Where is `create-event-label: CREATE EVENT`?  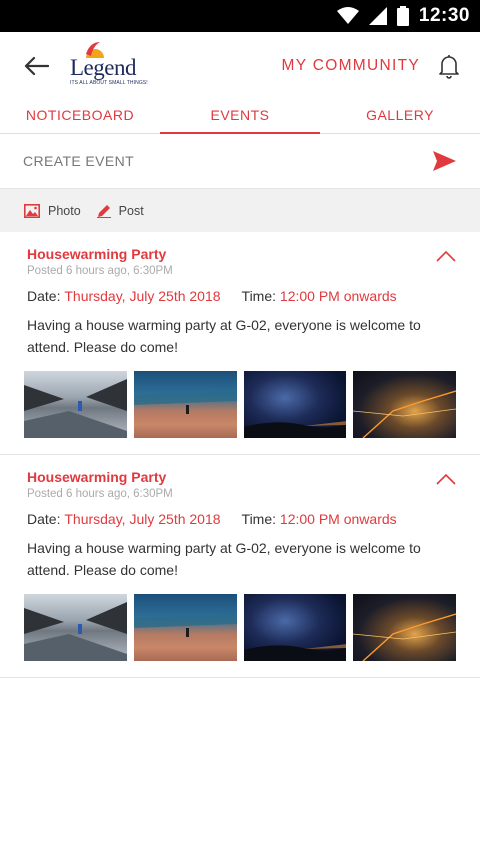
create-event-label: CREATE EVENT is located at coordinates (79, 161).